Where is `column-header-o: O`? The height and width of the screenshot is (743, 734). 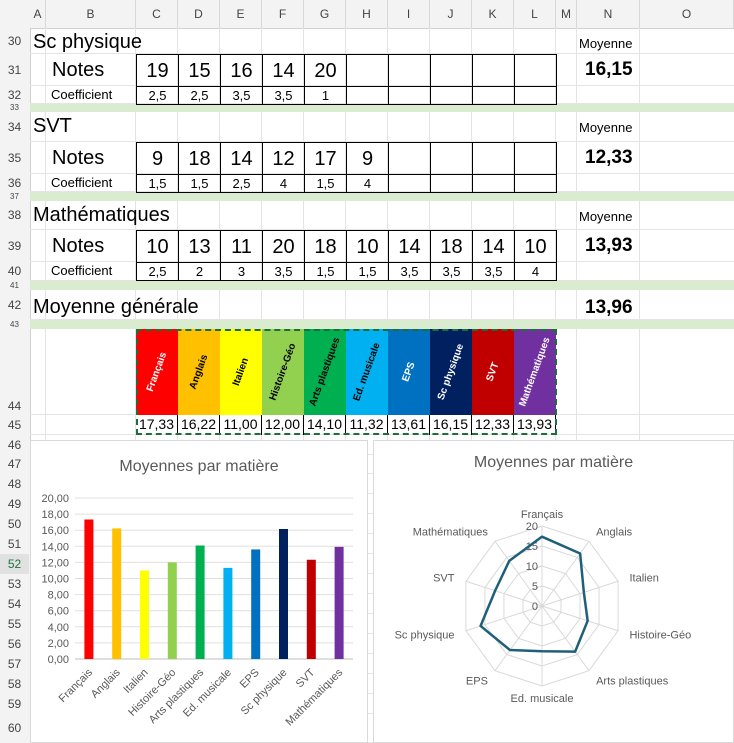 column-header-o: O is located at coordinates (687, 14).